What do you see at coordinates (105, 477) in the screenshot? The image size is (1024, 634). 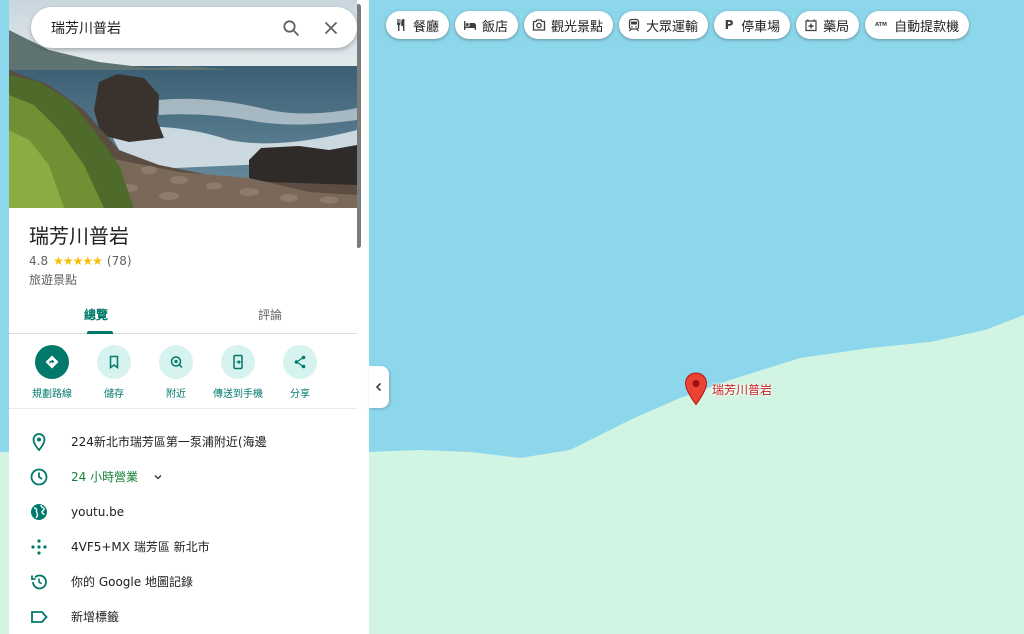 I see `hours-text: 24 小時營業` at bounding box center [105, 477].